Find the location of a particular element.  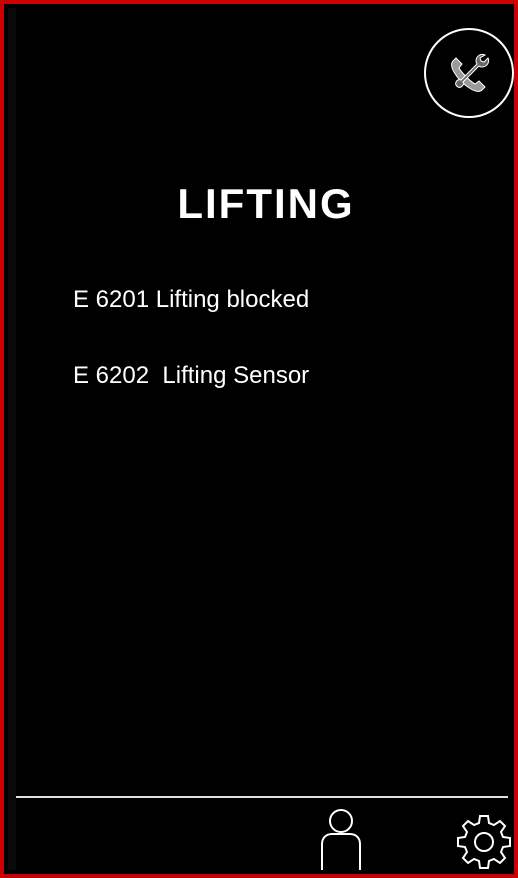

user-icon is located at coordinates (341, 839).